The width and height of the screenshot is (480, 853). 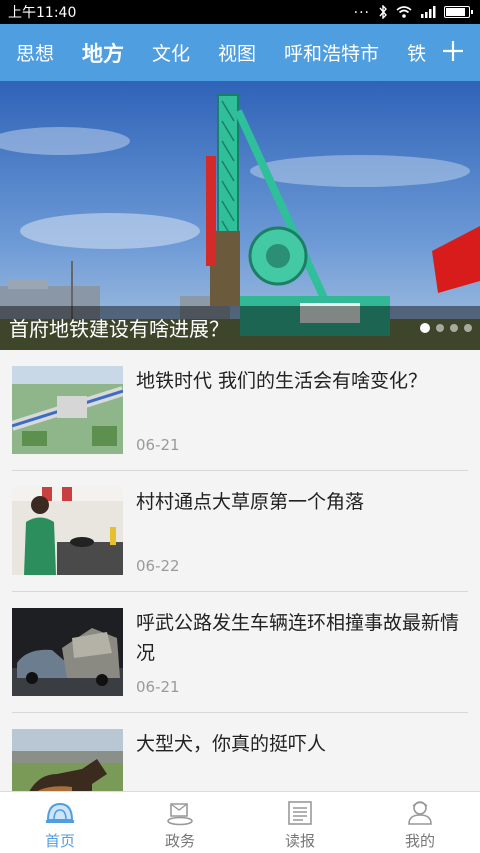 I want to click on nav-government-label: 政务, so click(x=179, y=841).